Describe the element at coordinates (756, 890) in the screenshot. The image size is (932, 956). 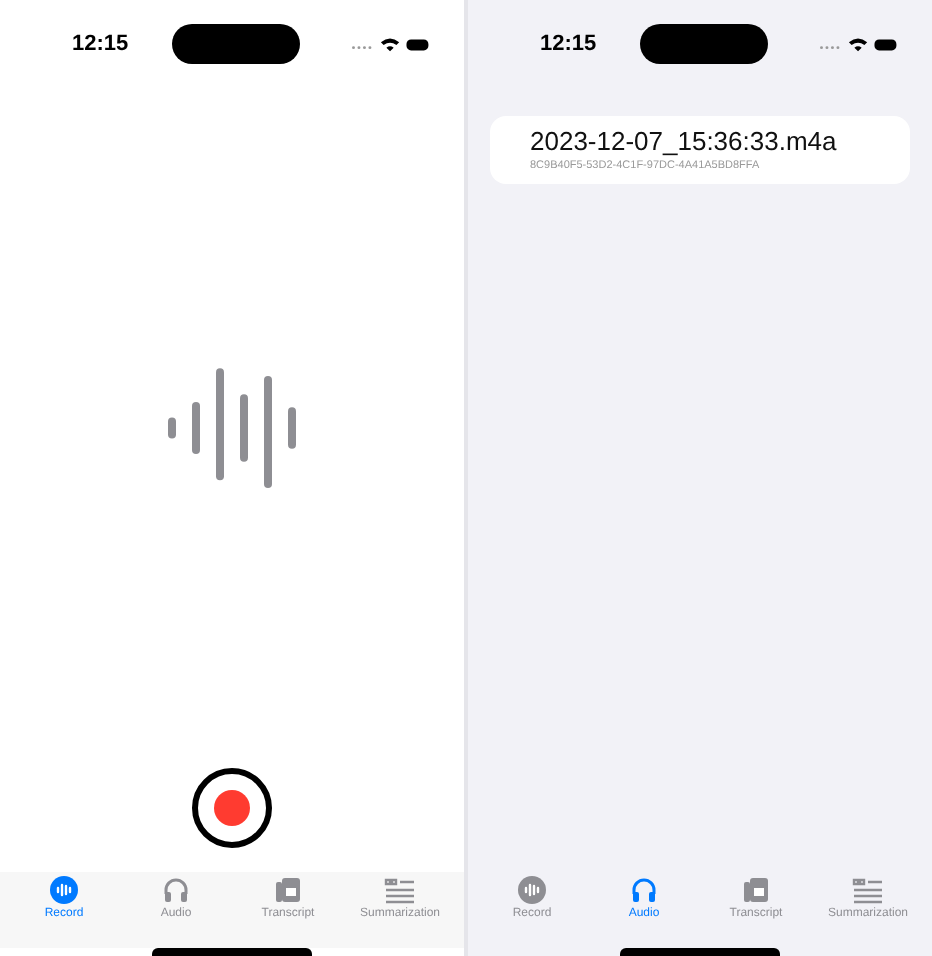
I see `newspaper-icon` at that location.